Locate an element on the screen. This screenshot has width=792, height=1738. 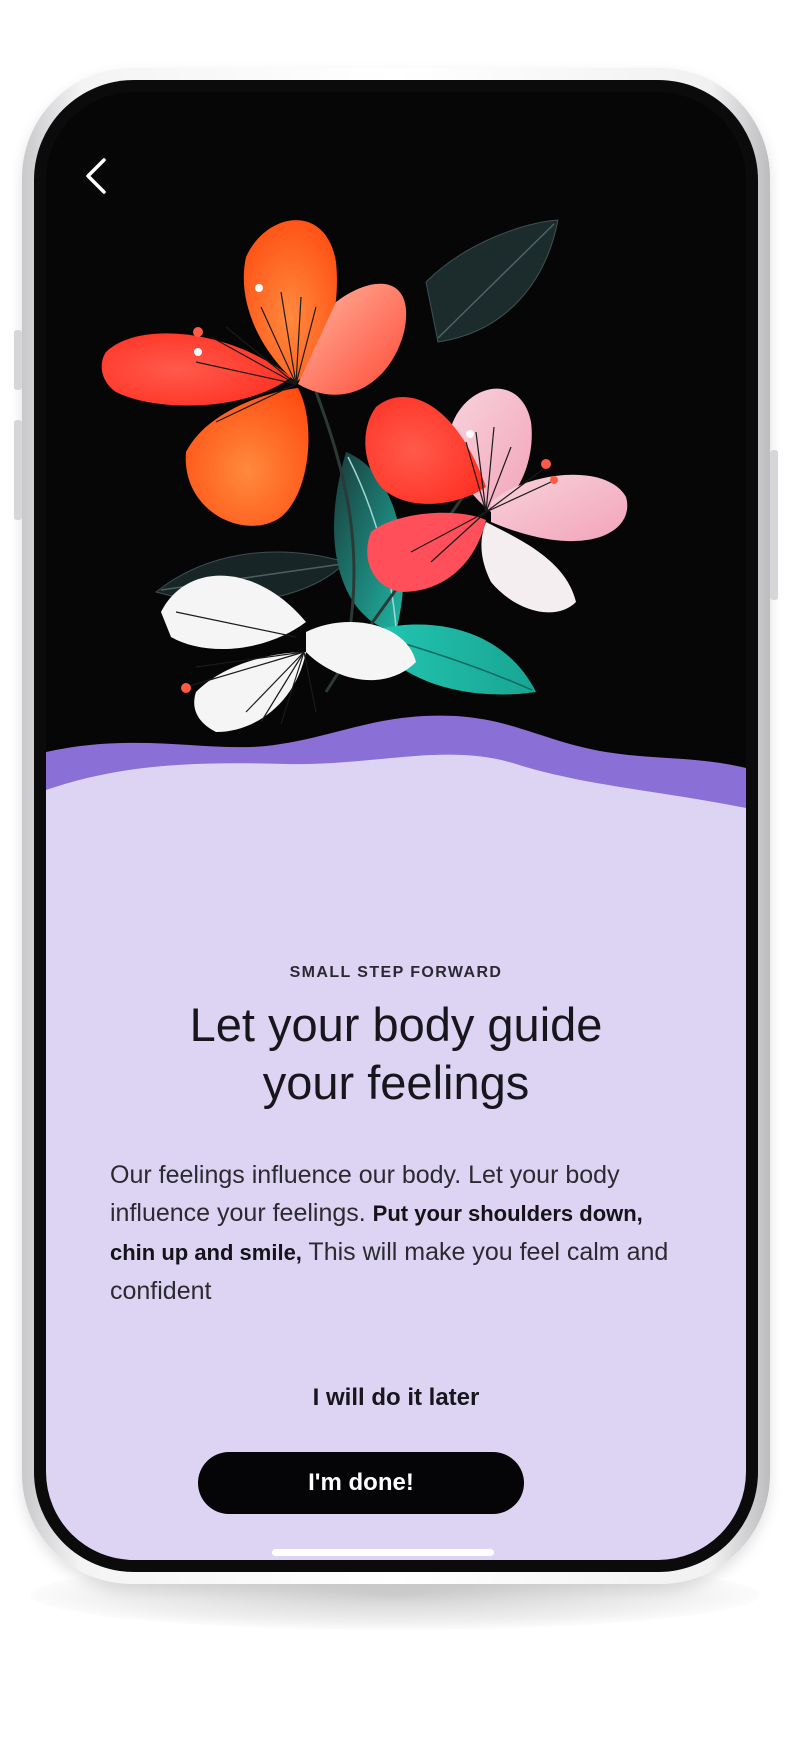
title-line-2: your feelings is located at coordinates (396, 1082).